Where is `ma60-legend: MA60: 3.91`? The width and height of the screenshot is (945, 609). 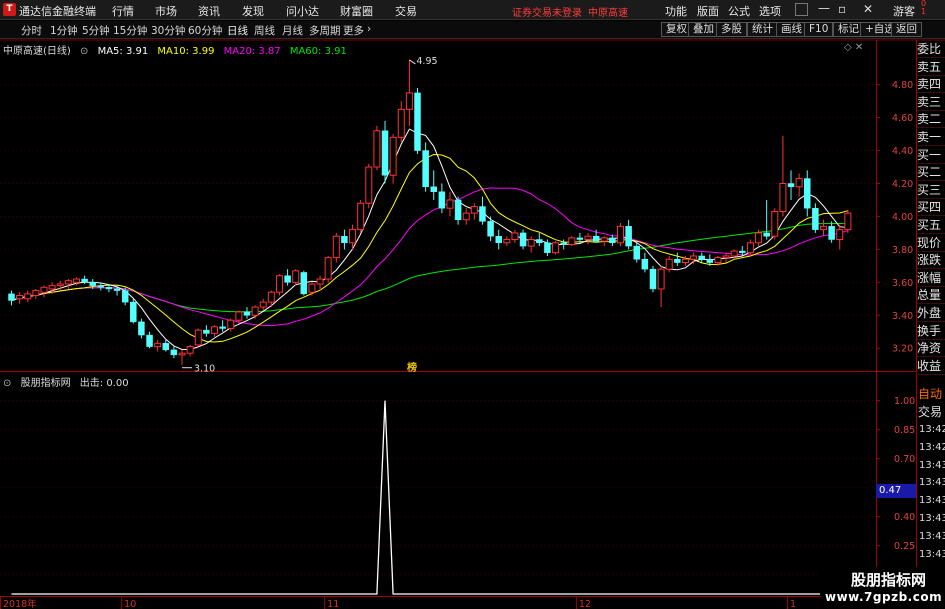 ma60-legend: MA60: 3.91 is located at coordinates (318, 51).